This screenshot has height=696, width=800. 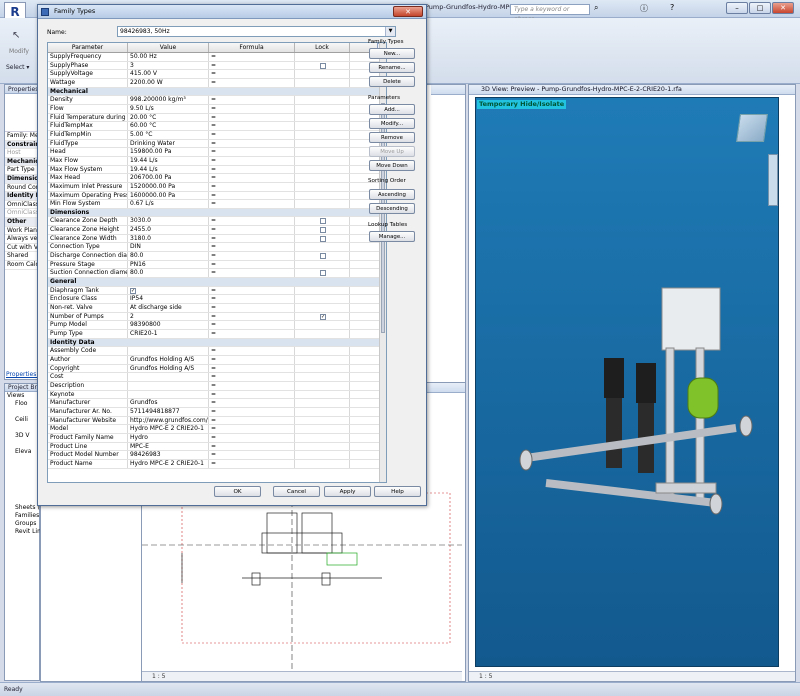 What do you see at coordinates (22, 170) in the screenshot?
I see `property-row: Part Type` at bounding box center [22, 170].